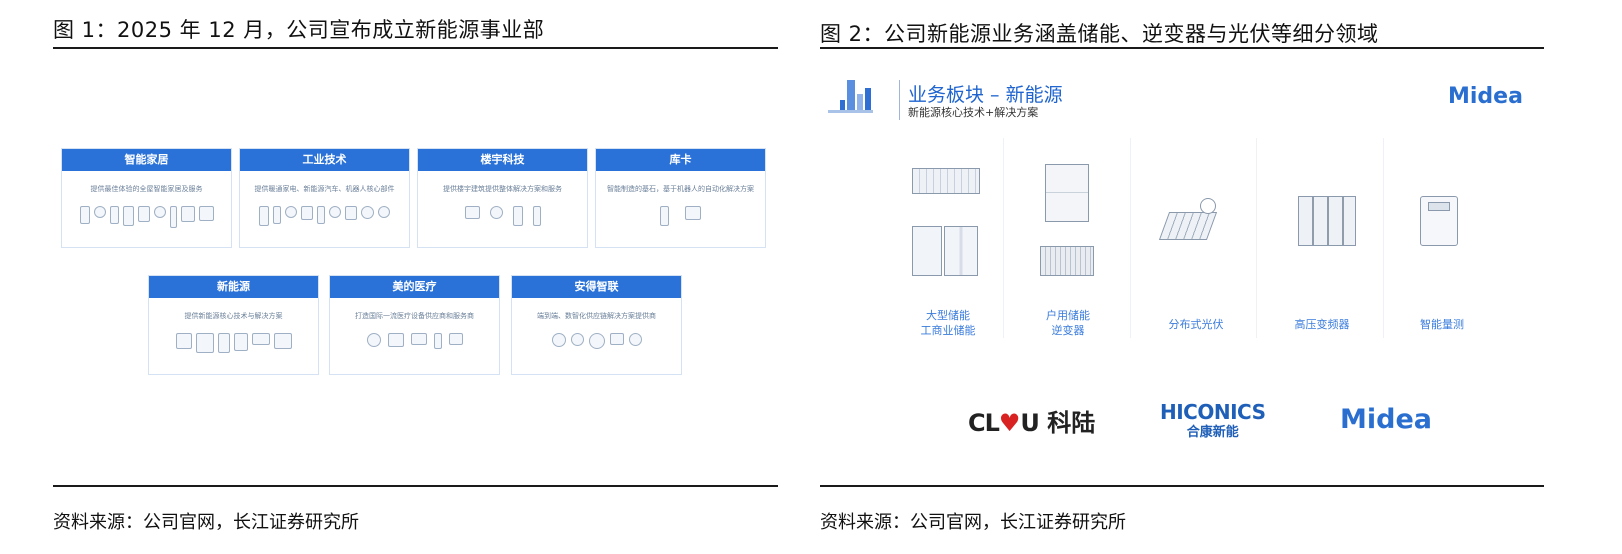 Image resolution: width=1622 pixels, height=554 pixels. What do you see at coordinates (596, 325) in the screenshot?
I see `card-annto: 安得智联 端到端、数智化供应链解决方案提供商` at bounding box center [596, 325].